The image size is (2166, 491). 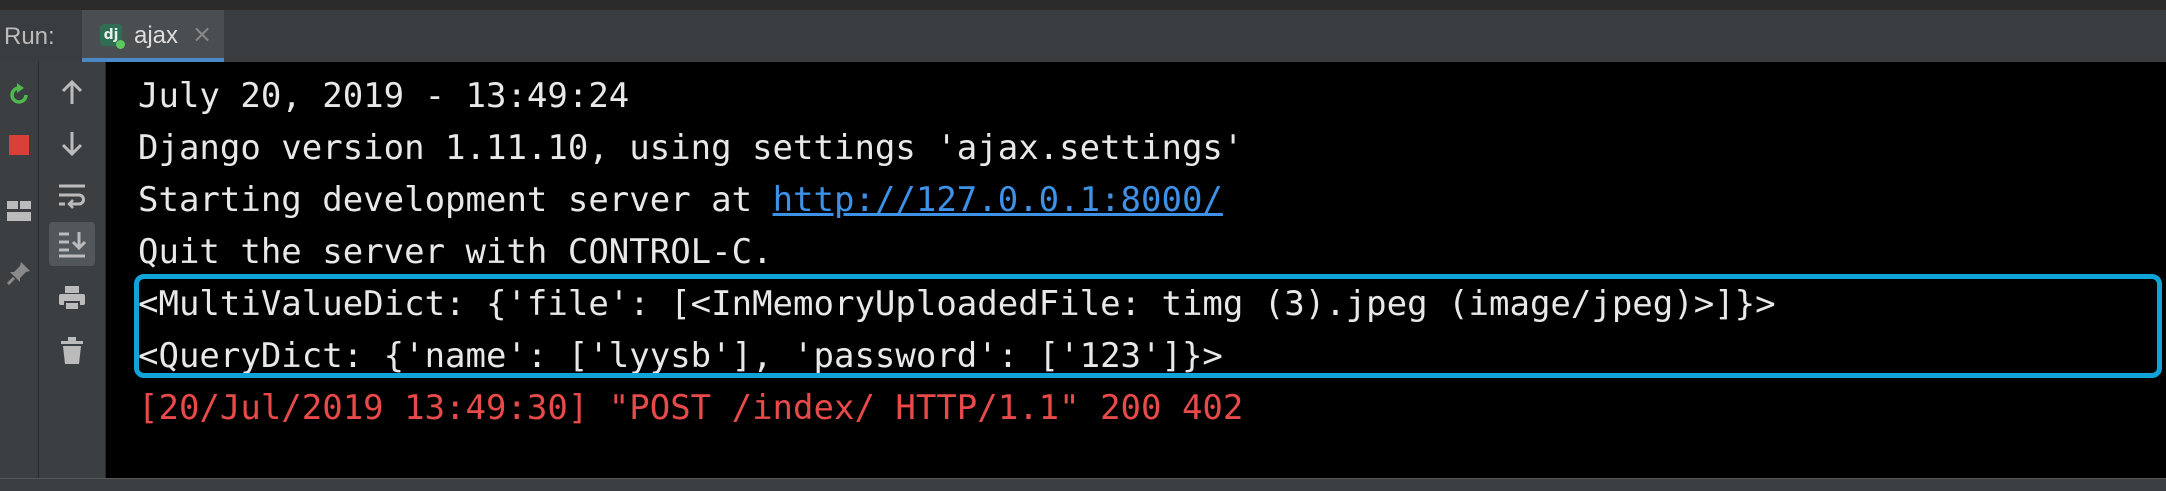 What do you see at coordinates (72, 144) in the screenshot?
I see `scroll-down-icon` at bounding box center [72, 144].